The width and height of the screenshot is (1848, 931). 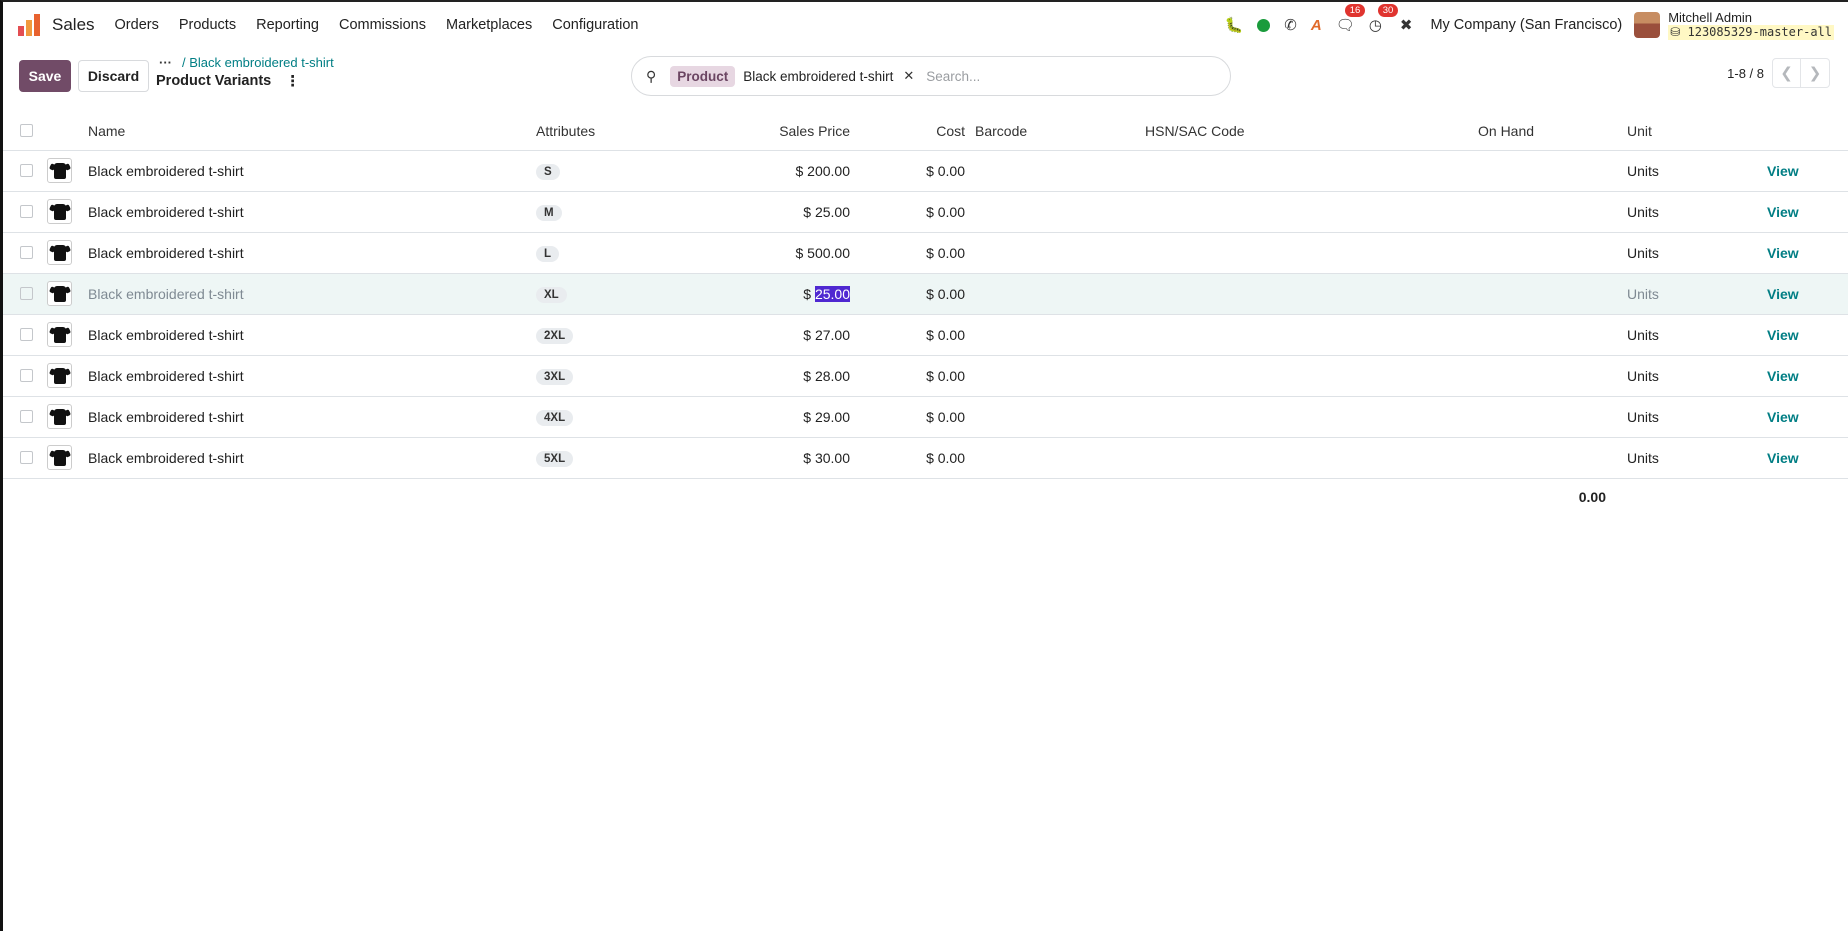 I want to click on col-cost: Cost, so click(x=908, y=131).